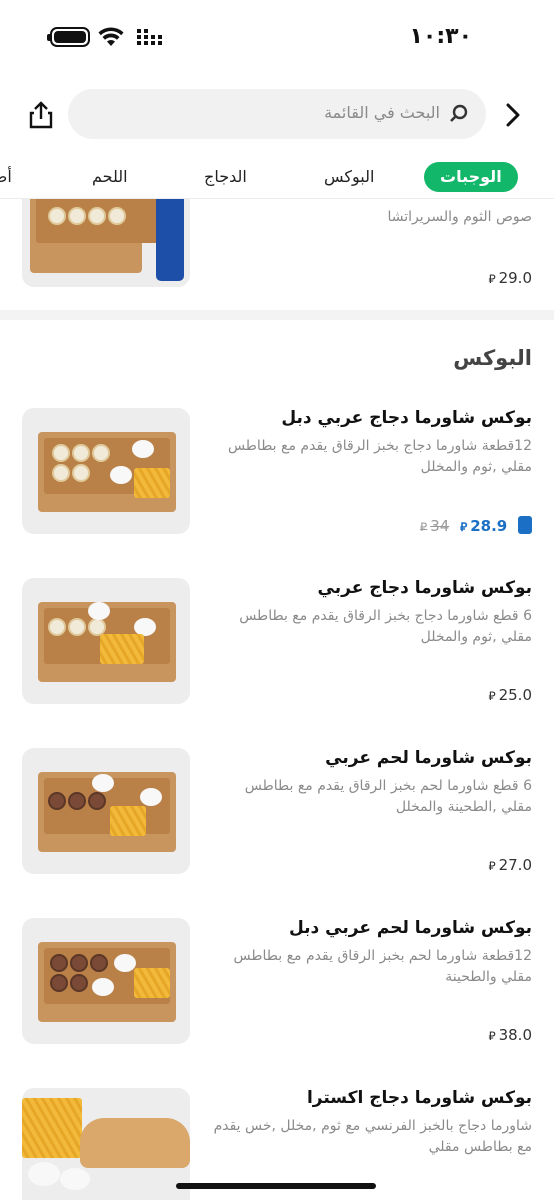 The width and height of the screenshot is (554, 1200). Describe the element at coordinates (471, 177) in the screenshot. I see `tab-meals: الوجبات` at that location.